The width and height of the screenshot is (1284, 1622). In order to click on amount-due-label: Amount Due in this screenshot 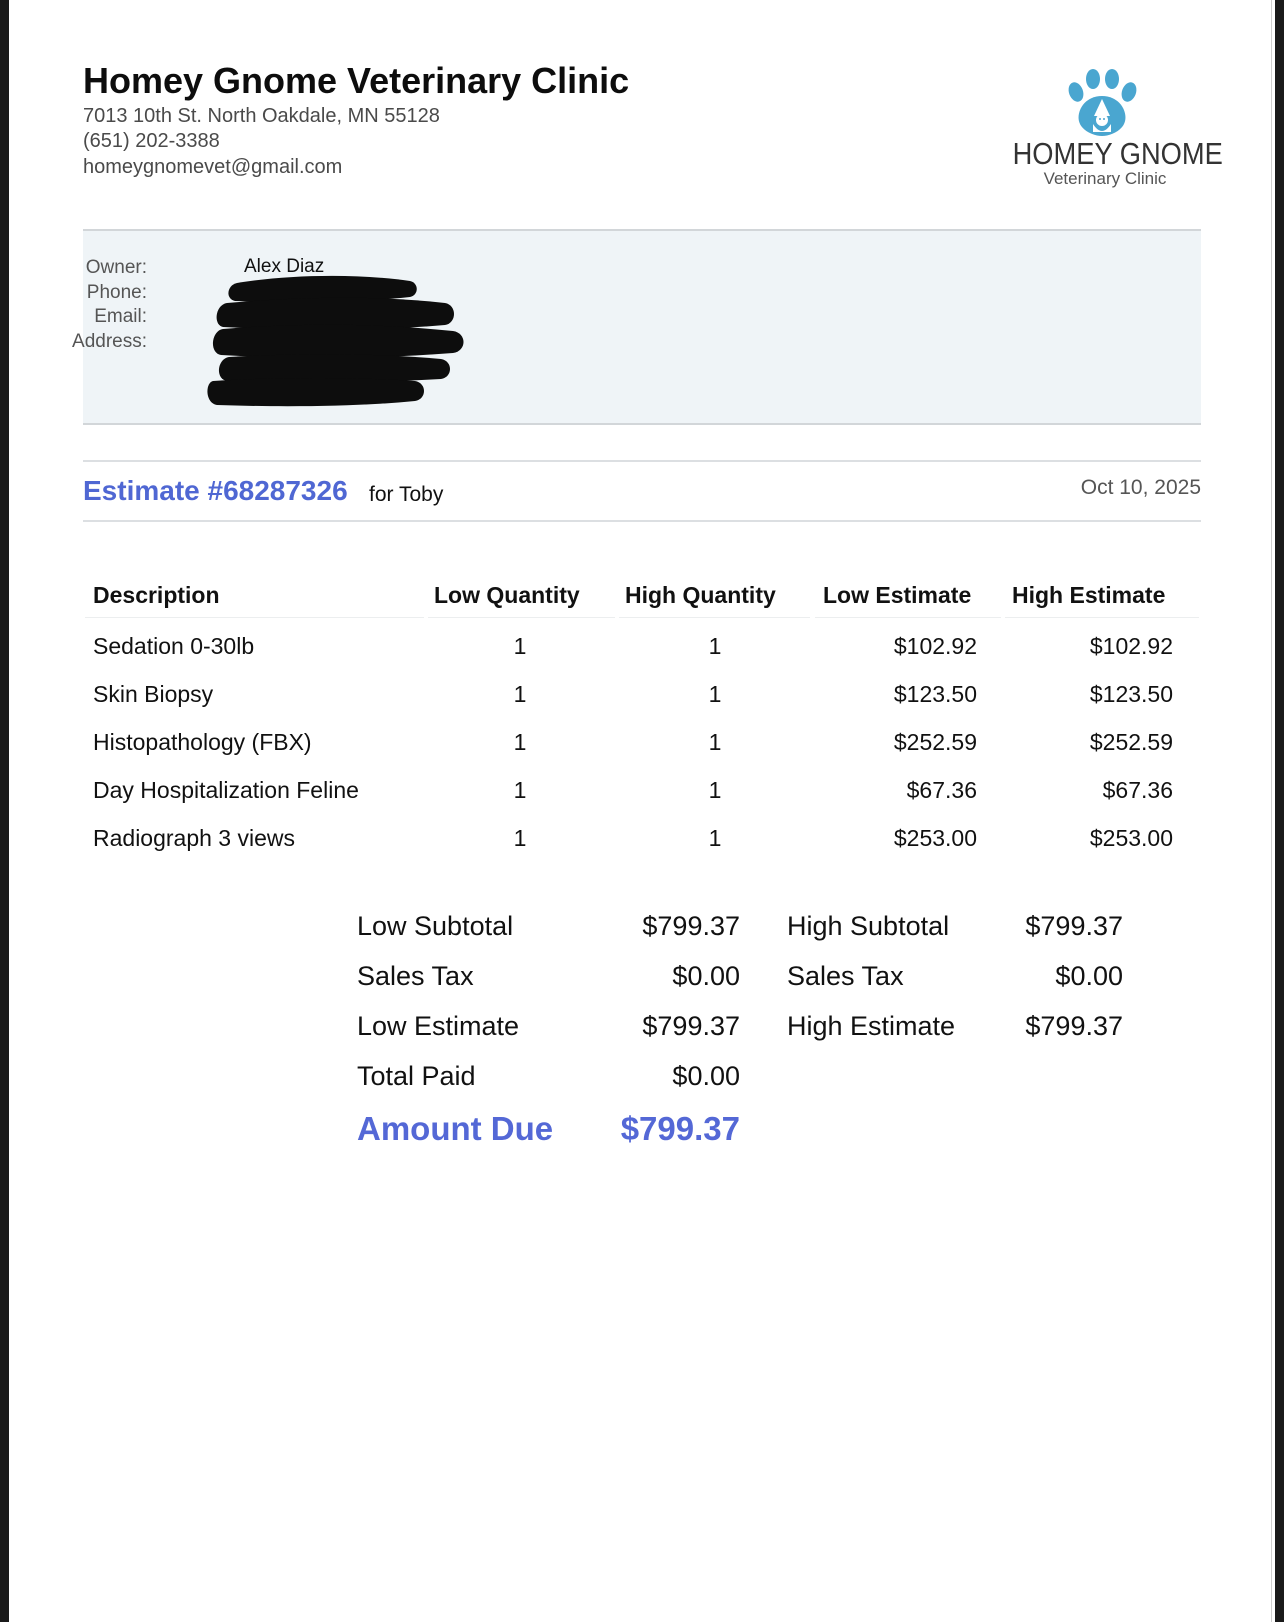, I will do `click(455, 1128)`.